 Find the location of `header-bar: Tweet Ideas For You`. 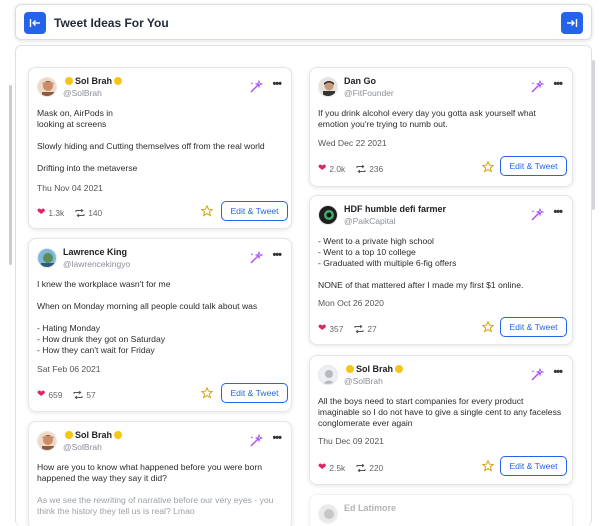

header-bar: Tweet Ideas For You is located at coordinates (303, 22).